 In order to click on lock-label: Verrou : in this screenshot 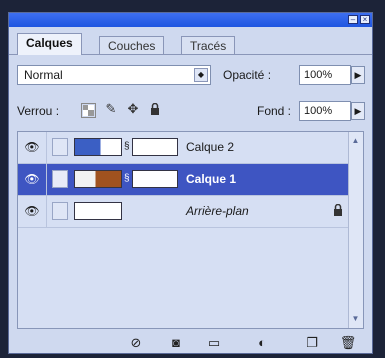, I will do `click(38, 111)`.